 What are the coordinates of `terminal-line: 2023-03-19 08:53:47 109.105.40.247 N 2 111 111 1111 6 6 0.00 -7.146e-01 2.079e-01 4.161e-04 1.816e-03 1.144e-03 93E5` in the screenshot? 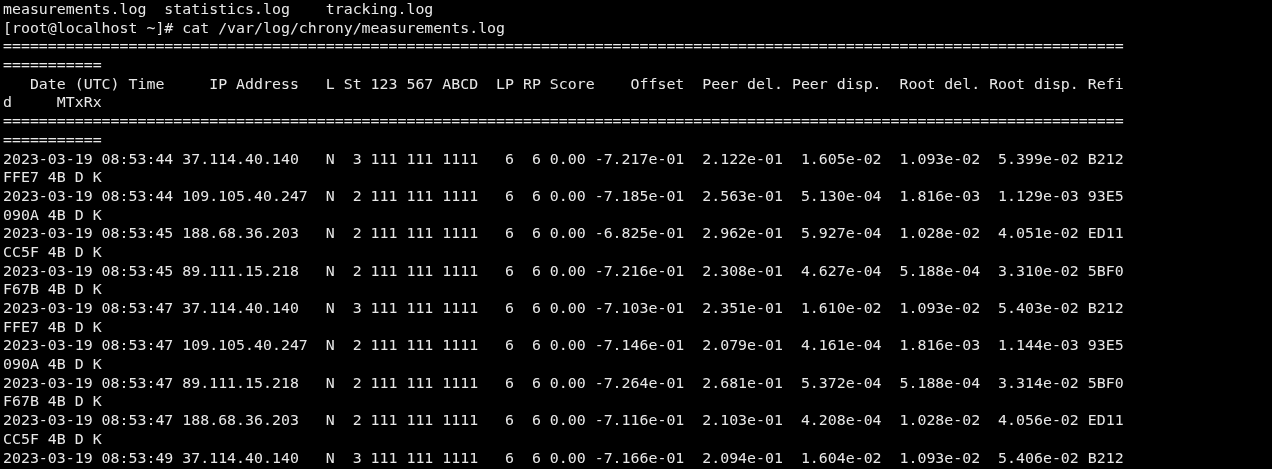 It's located at (563, 346).